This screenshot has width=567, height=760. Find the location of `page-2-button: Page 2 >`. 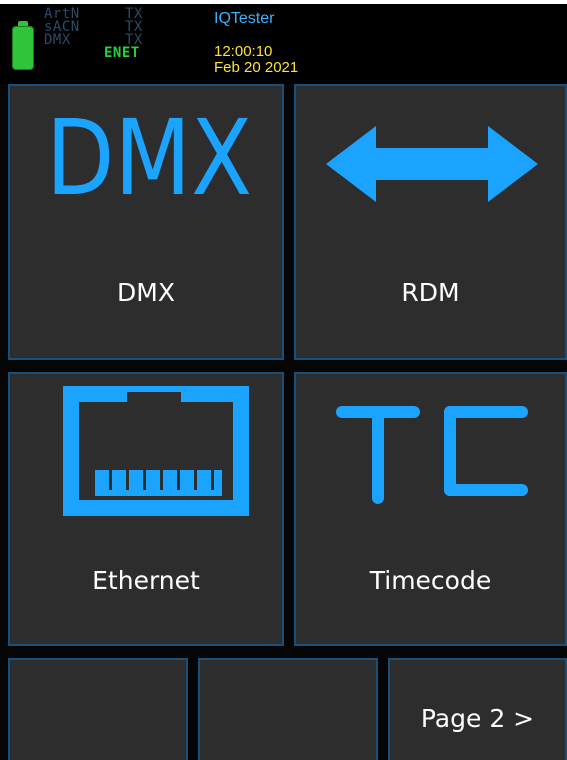

page-2-button: Page 2 > is located at coordinates (477, 709).